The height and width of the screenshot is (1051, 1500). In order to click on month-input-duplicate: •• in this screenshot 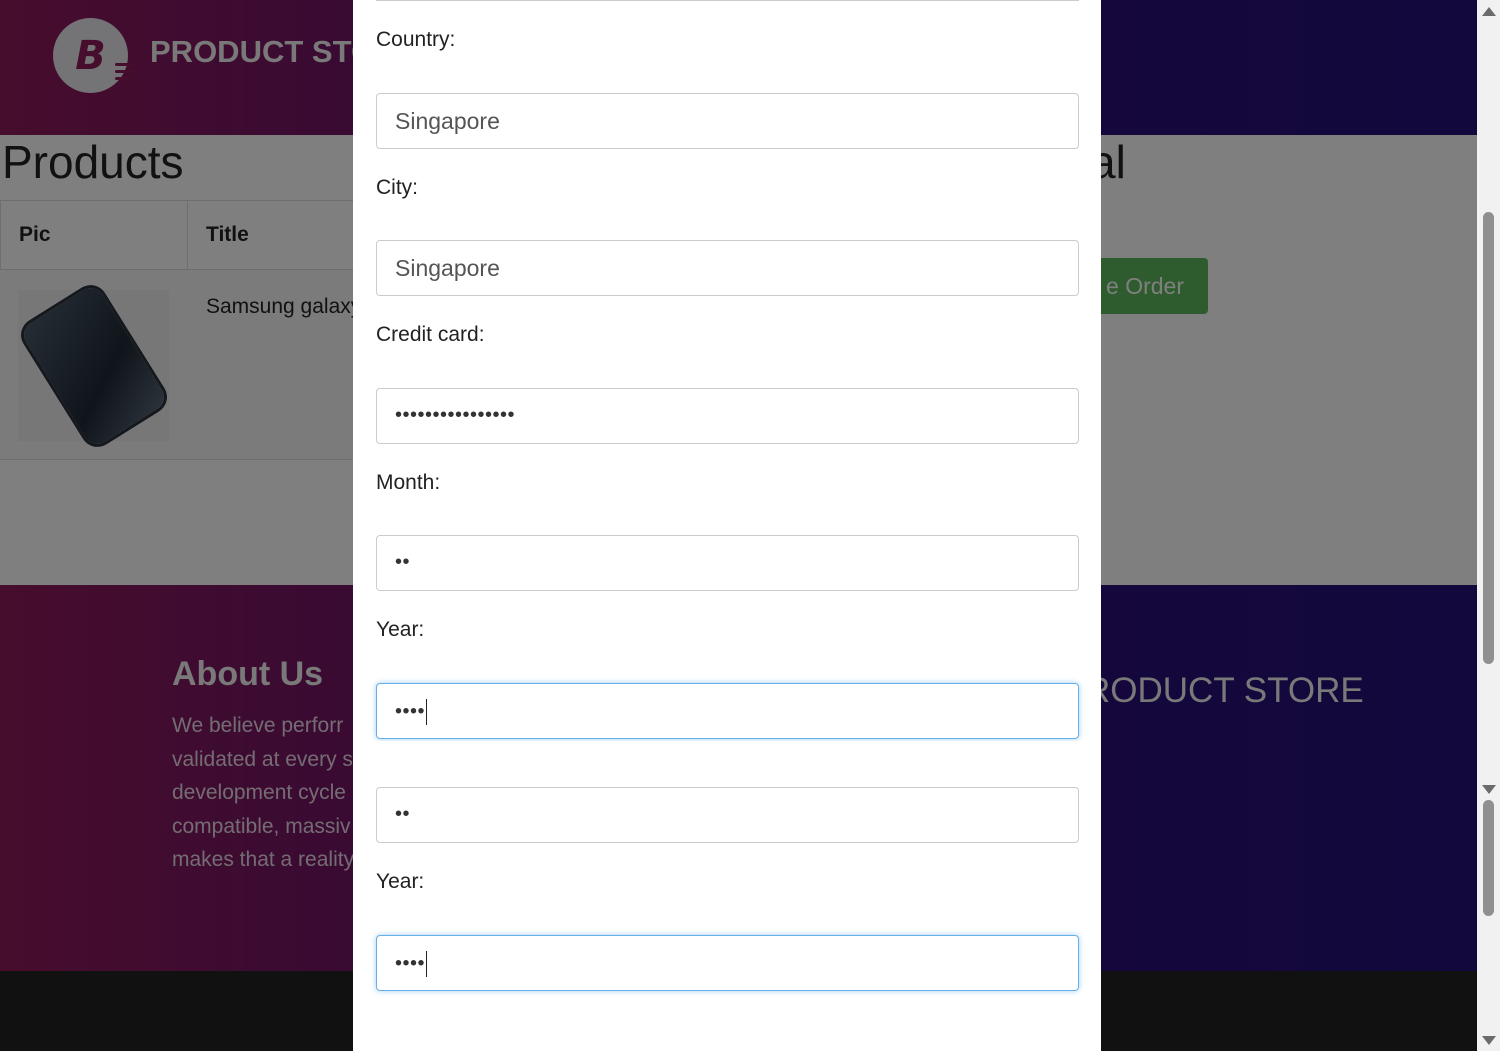, I will do `click(727, 815)`.